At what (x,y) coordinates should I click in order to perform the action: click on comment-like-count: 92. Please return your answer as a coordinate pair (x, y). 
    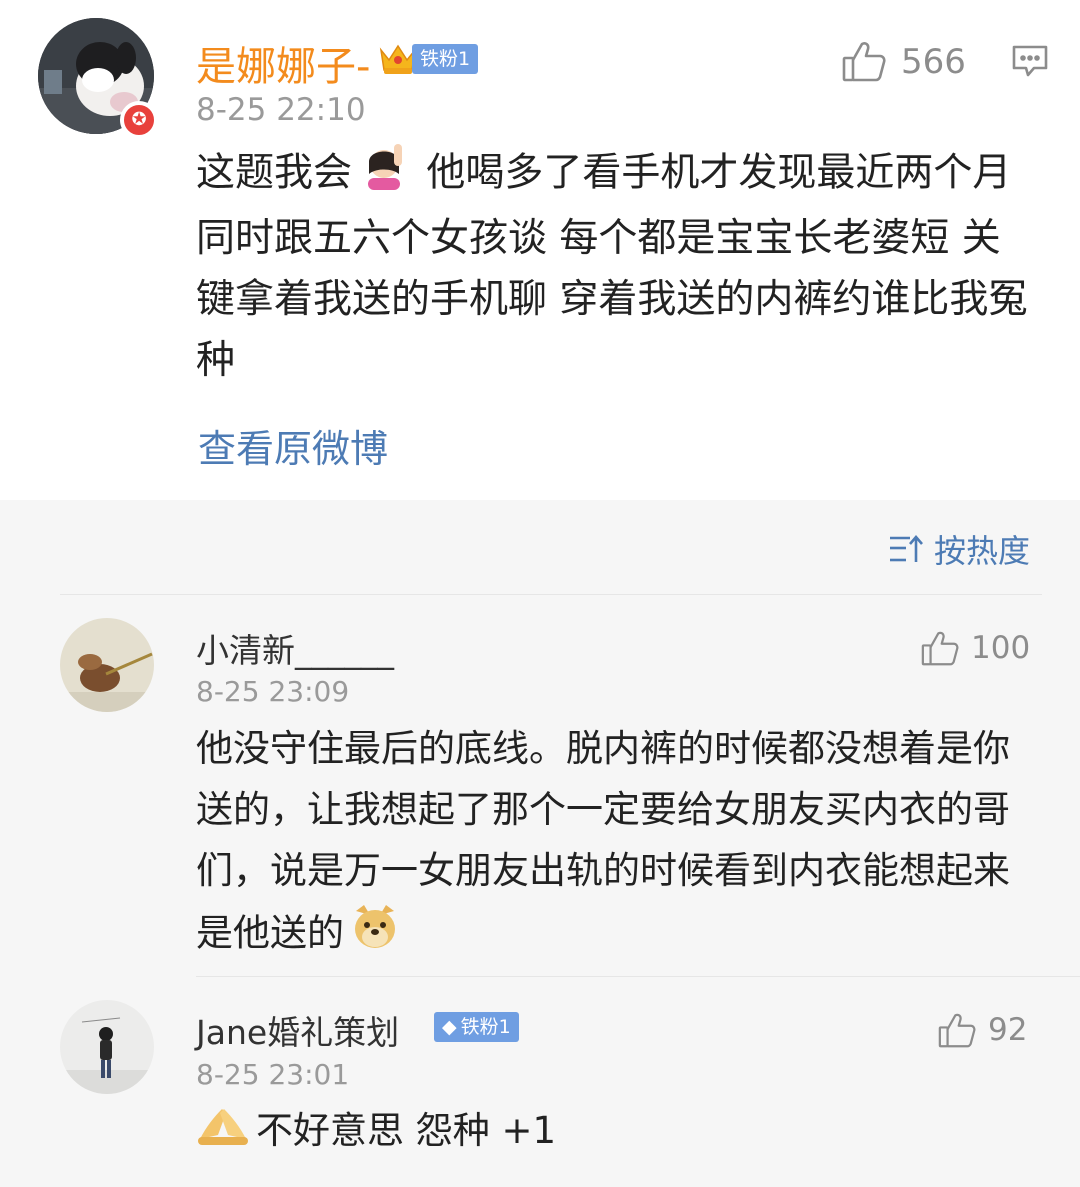
    Looking at the image, I should click on (1008, 1030).